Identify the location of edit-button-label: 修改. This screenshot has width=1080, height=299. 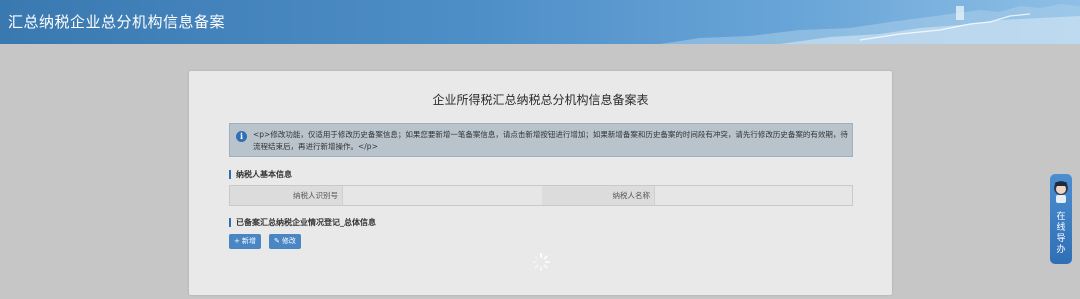
(288, 241).